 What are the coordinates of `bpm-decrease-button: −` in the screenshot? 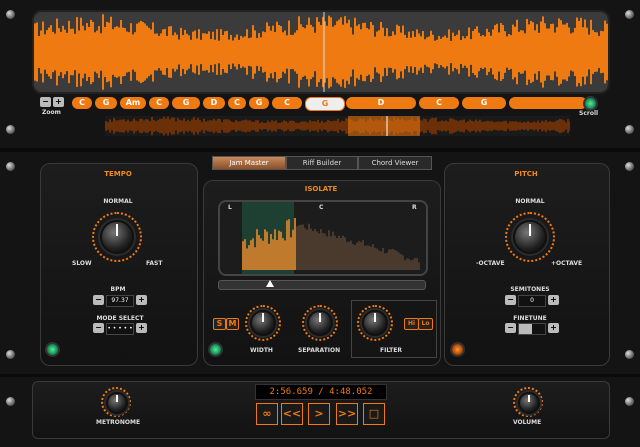 It's located at (98, 300).